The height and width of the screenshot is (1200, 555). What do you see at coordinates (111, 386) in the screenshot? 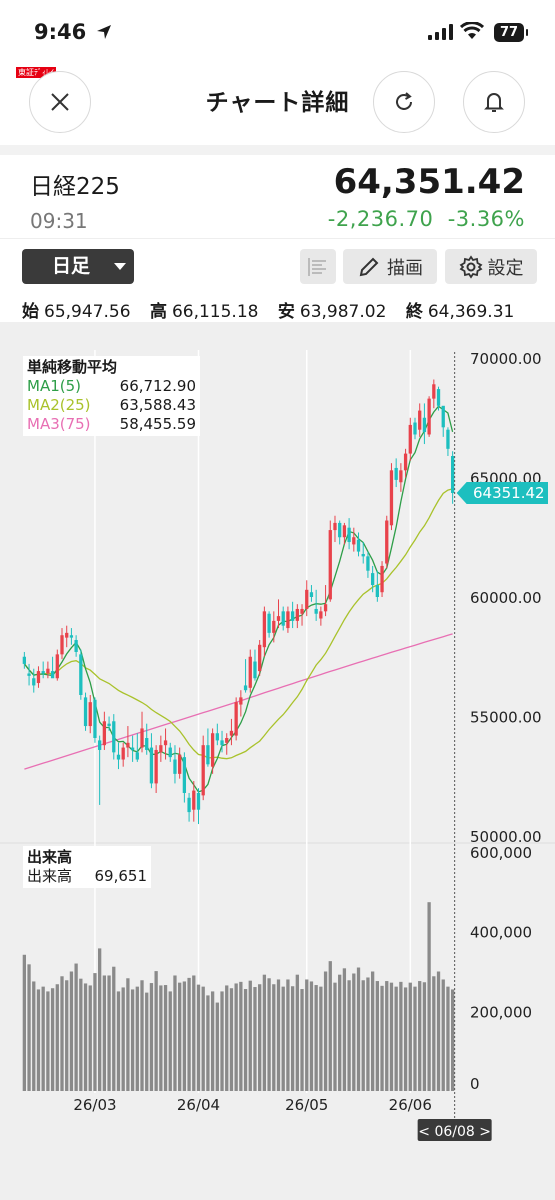
I see `ma-legend-row: MA1(5) 66,712.90` at bounding box center [111, 386].